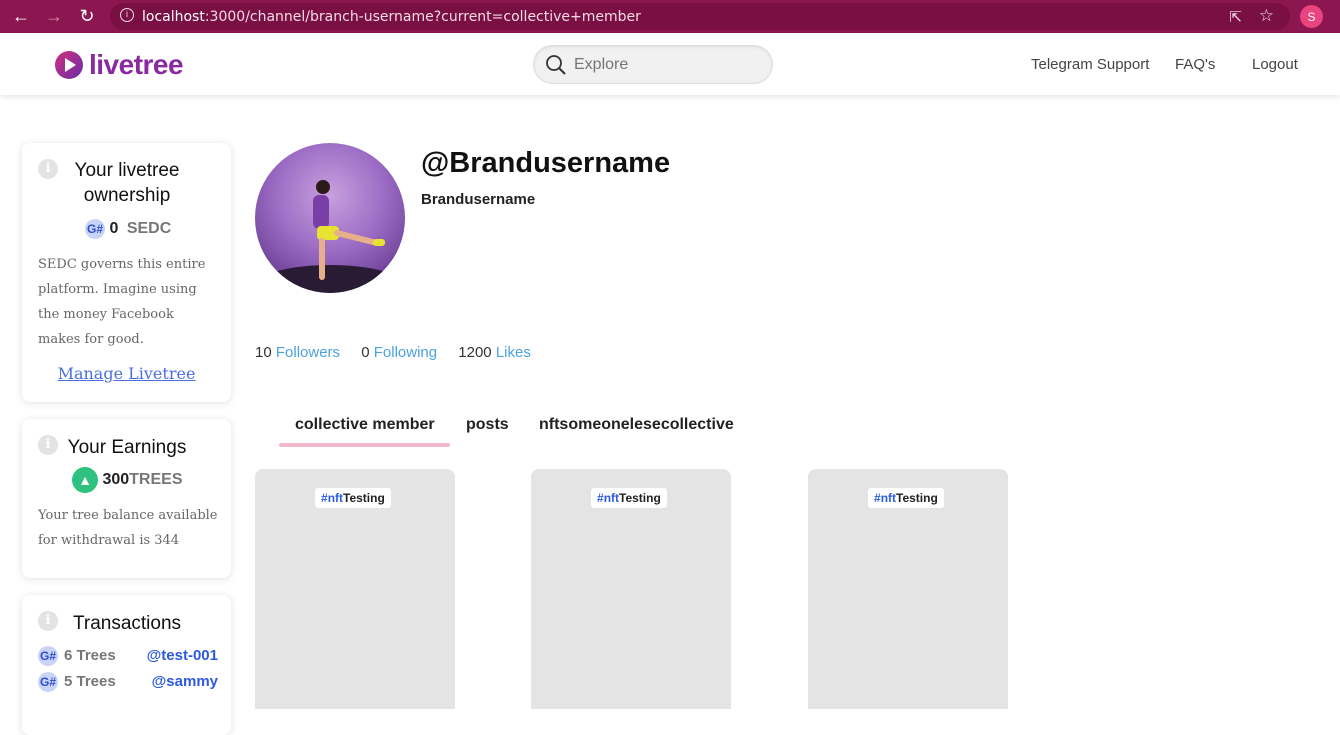  I want to click on following-count: 0, so click(365, 352).